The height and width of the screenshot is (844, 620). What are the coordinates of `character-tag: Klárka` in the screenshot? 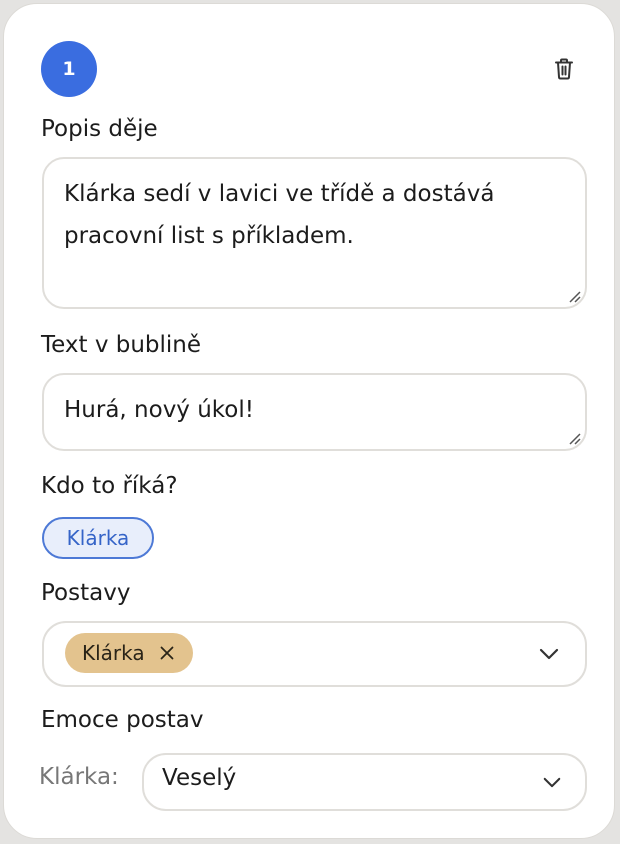 It's located at (129, 653).